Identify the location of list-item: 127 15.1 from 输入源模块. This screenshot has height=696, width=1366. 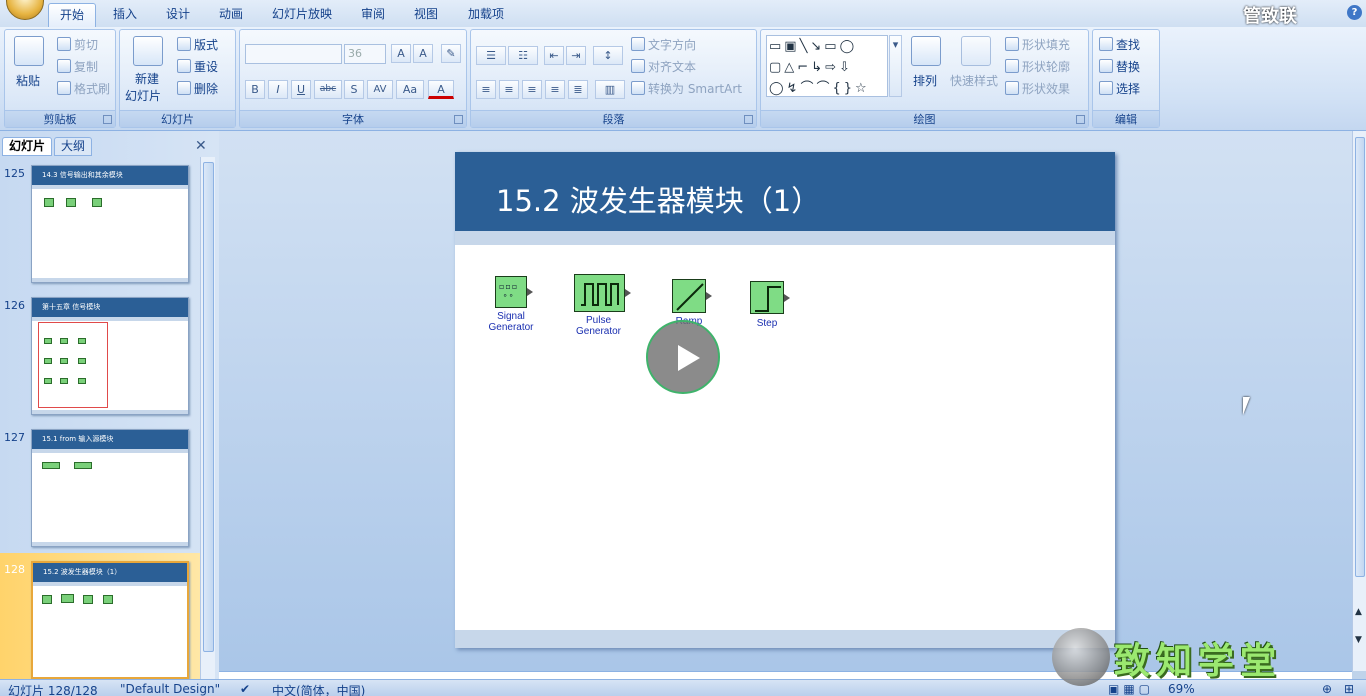
(100, 484).